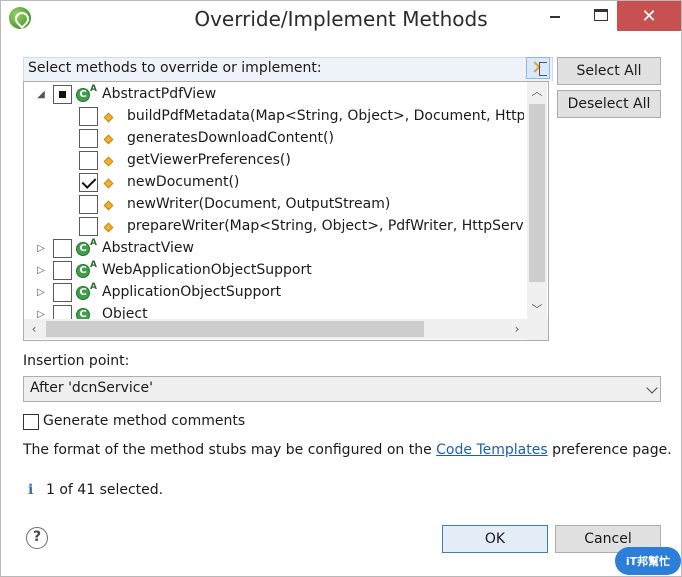 Image resolution: width=682 pixels, height=577 pixels. What do you see at coordinates (652, 388) in the screenshot?
I see `chevron-down-icon` at bounding box center [652, 388].